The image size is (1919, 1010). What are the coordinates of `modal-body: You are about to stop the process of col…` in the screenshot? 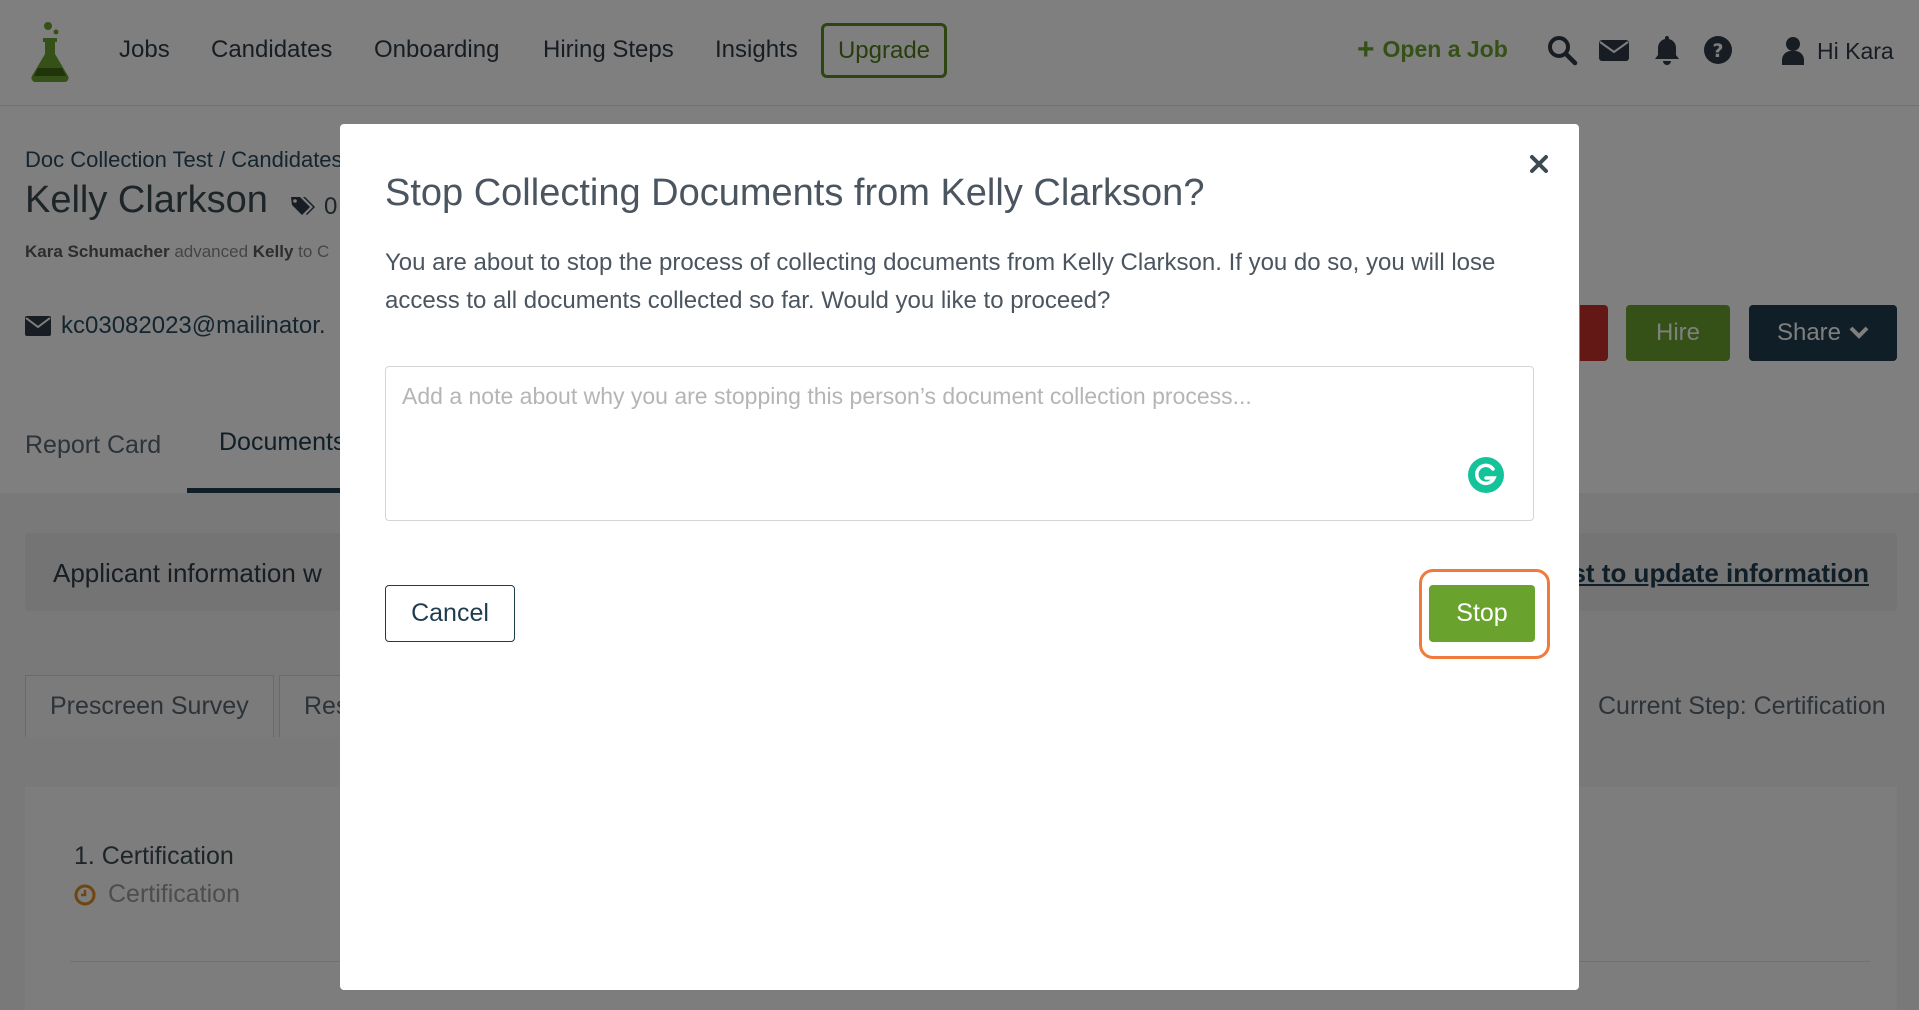 It's located at (940, 281).